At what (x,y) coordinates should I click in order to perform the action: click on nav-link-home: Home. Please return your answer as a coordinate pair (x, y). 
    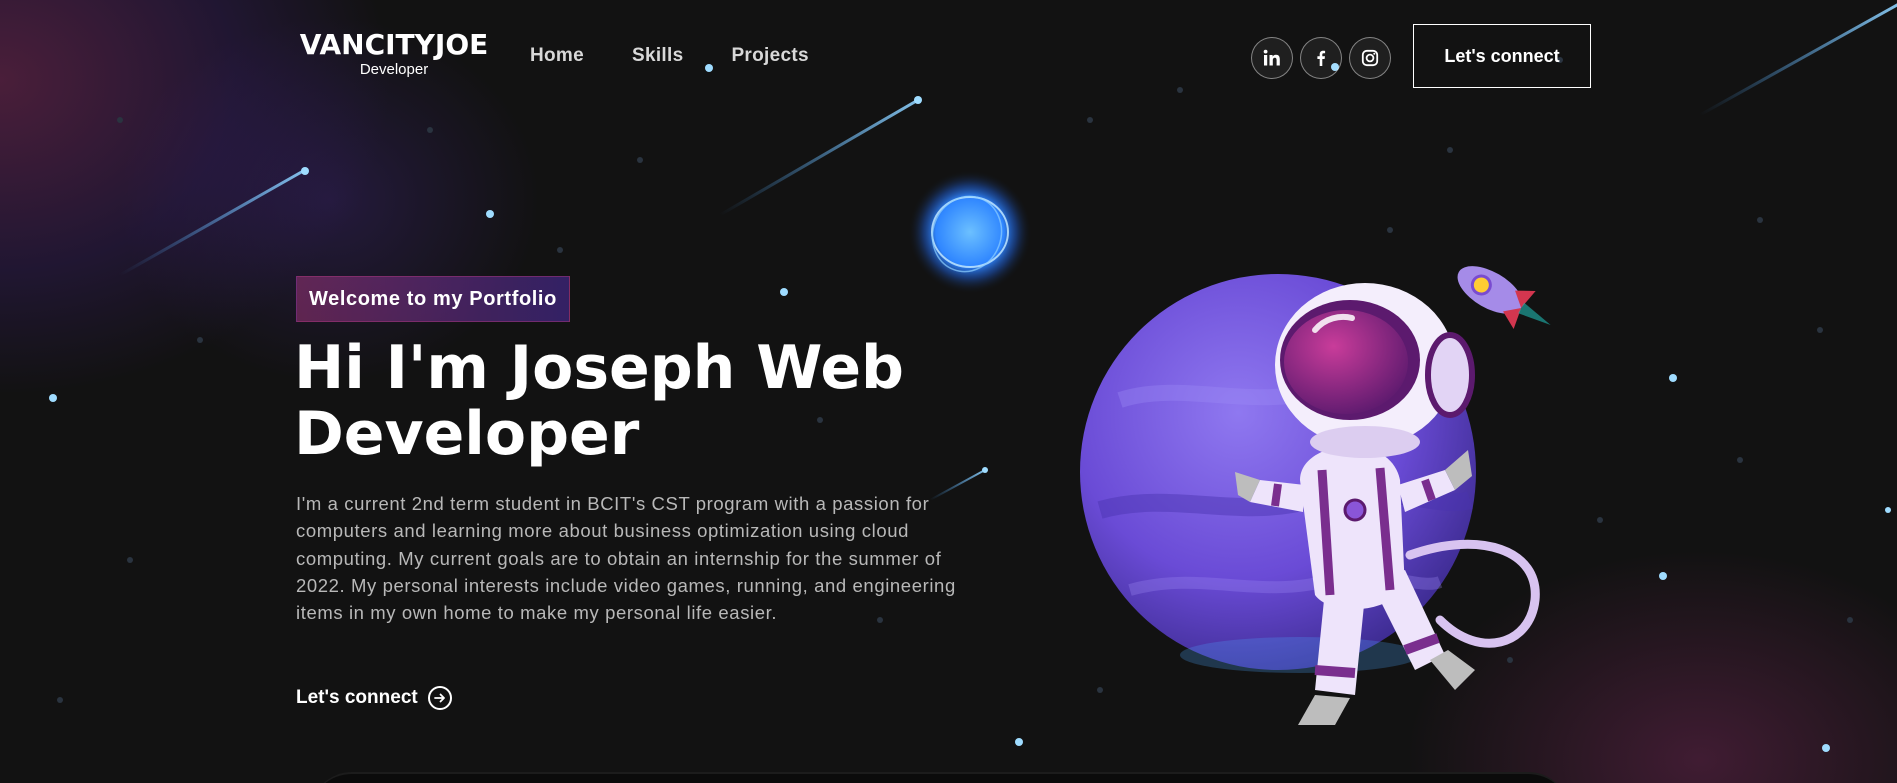
    Looking at the image, I should click on (557, 56).